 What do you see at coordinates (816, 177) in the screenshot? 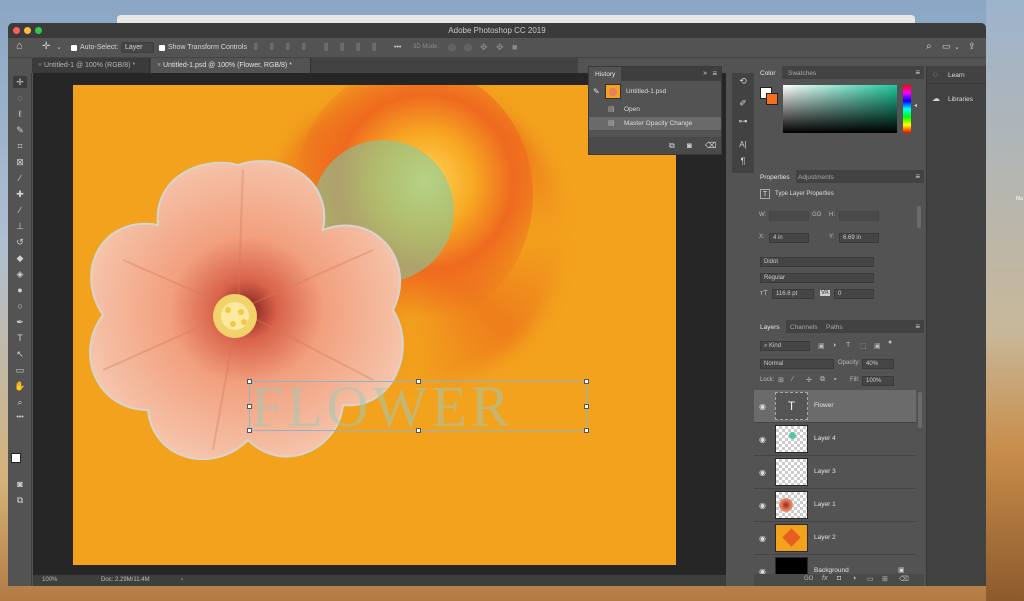
I see `tab-adjustments: Adjustments` at bounding box center [816, 177].